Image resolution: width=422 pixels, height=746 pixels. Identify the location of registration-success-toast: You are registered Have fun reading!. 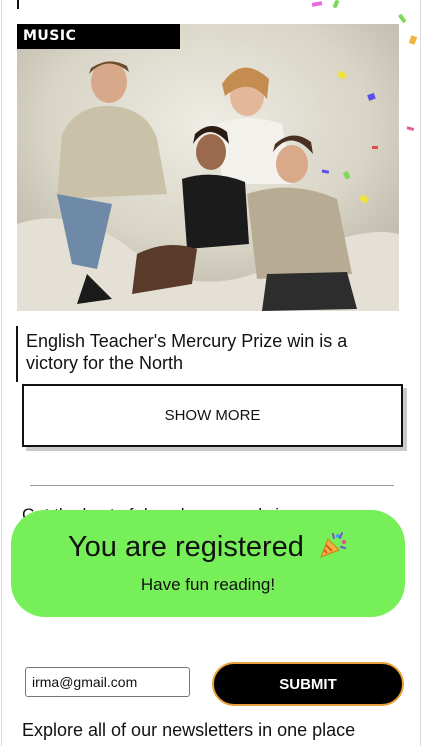
(208, 563).